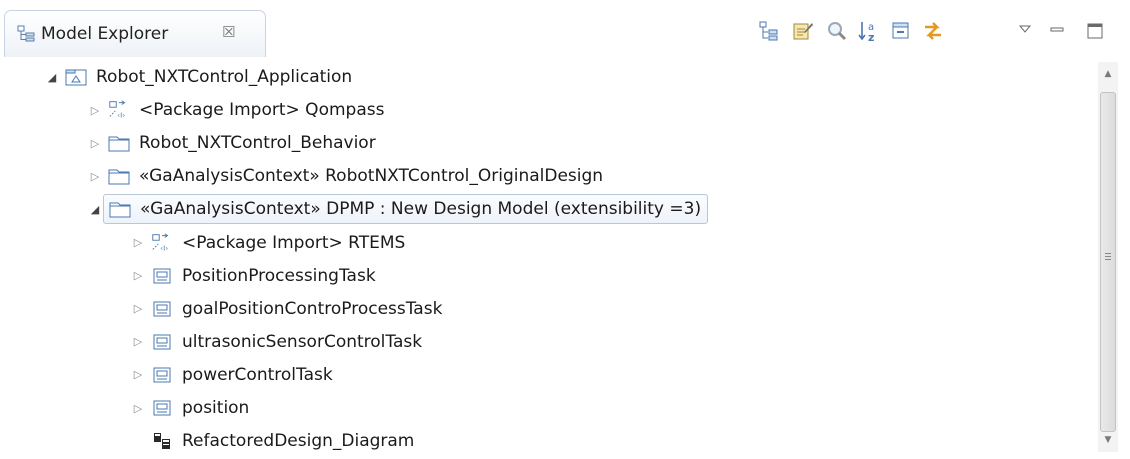  What do you see at coordinates (901, 31) in the screenshot?
I see `collapse-all-icon` at bounding box center [901, 31].